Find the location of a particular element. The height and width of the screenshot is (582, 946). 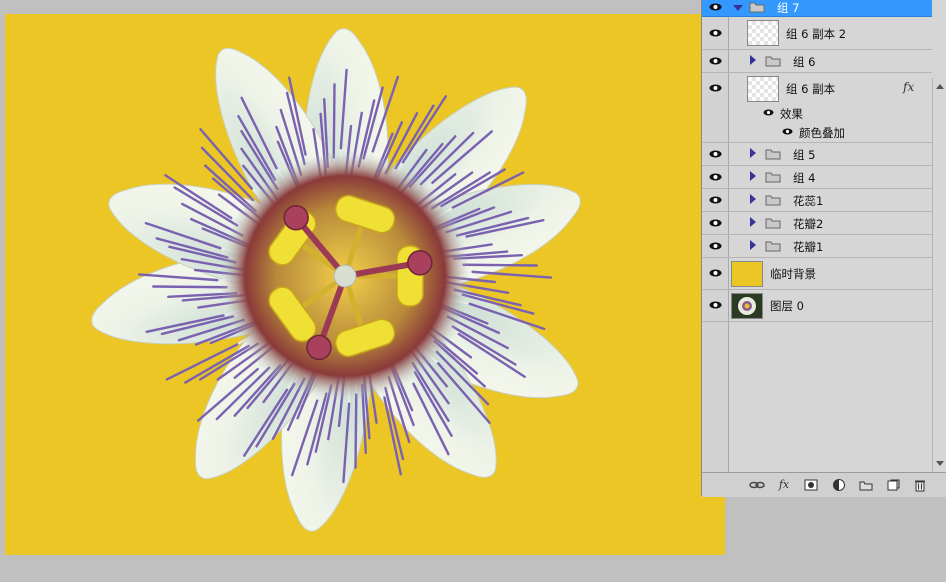

layer-name: 组 6 副本 is located at coordinates (811, 89).